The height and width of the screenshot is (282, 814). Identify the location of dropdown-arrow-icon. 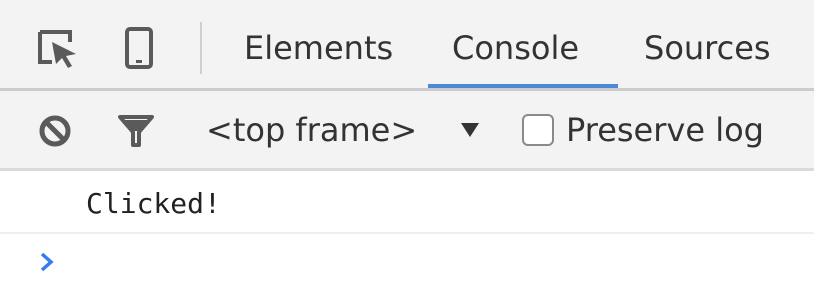
(470, 130).